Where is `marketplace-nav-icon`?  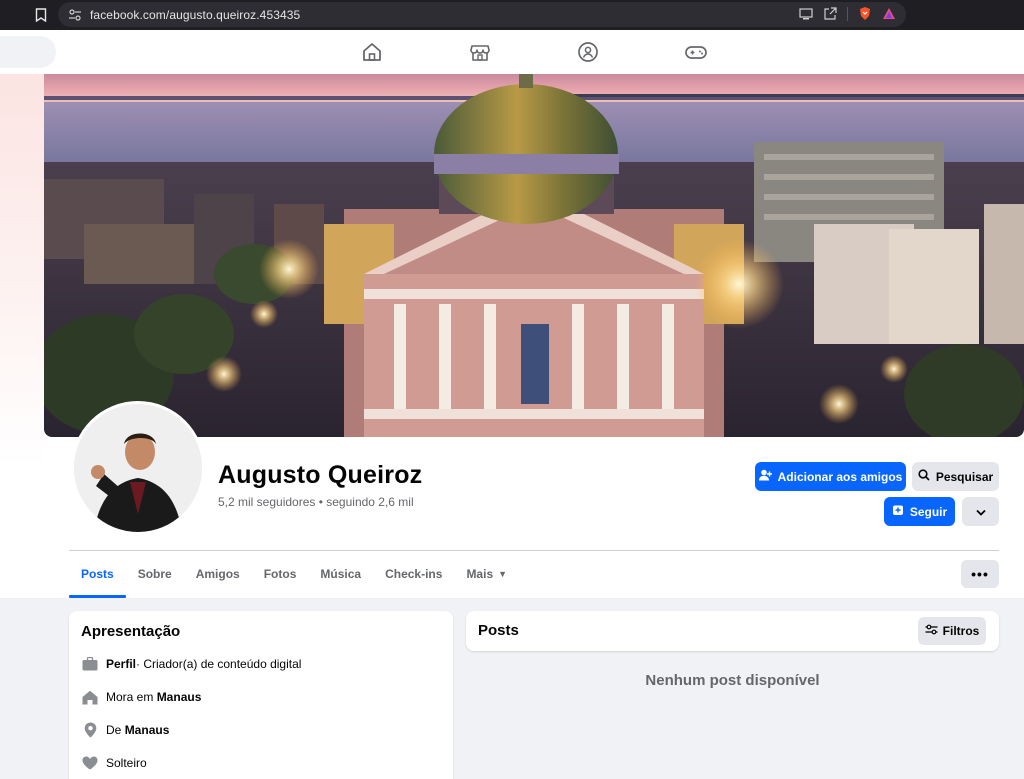
marketplace-nav-icon is located at coordinates (480, 52).